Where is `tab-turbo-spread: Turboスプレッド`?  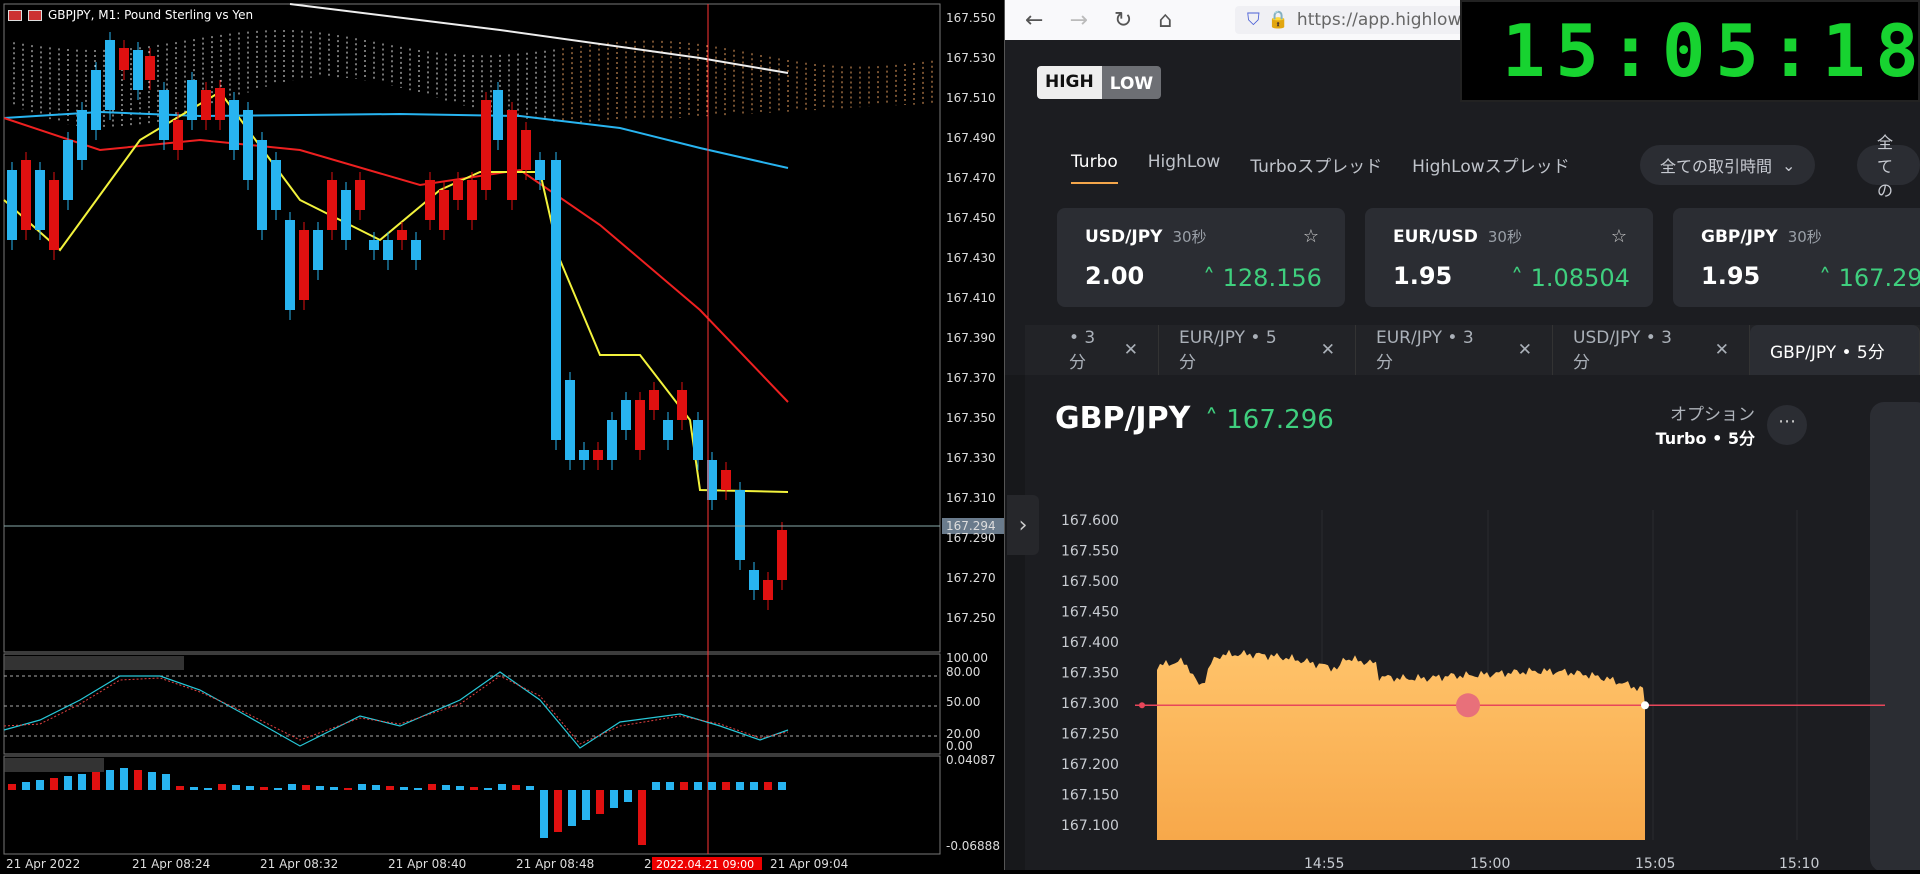
tab-turbo-spread: Turboスプレッド is located at coordinates (1316, 168).